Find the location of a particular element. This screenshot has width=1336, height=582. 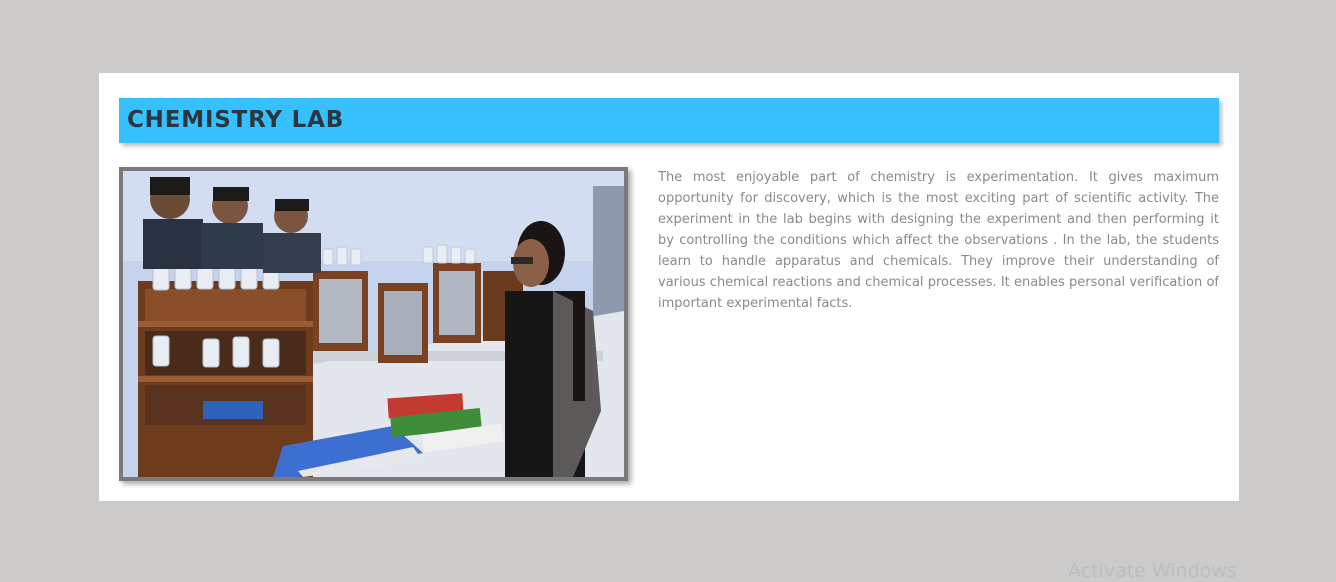

os-activation-watermark: Activate Windows is located at coordinates (1152, 571).